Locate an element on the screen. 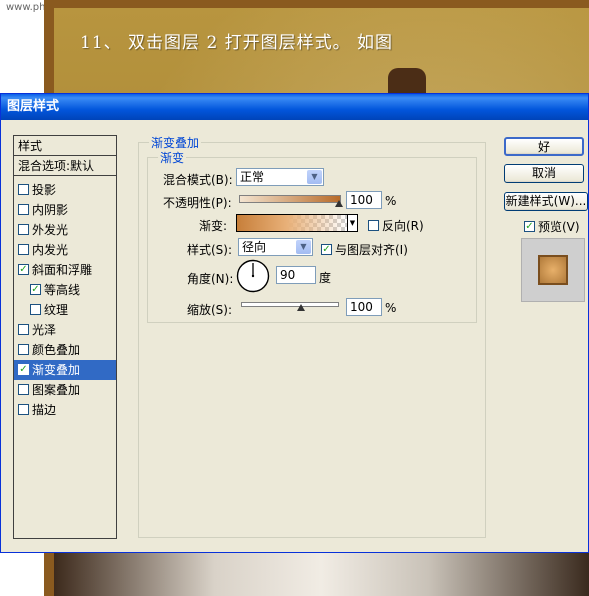 This screenshot has height=596, width=589. style-item-label: 投影 is located at coordinates (44, 190).